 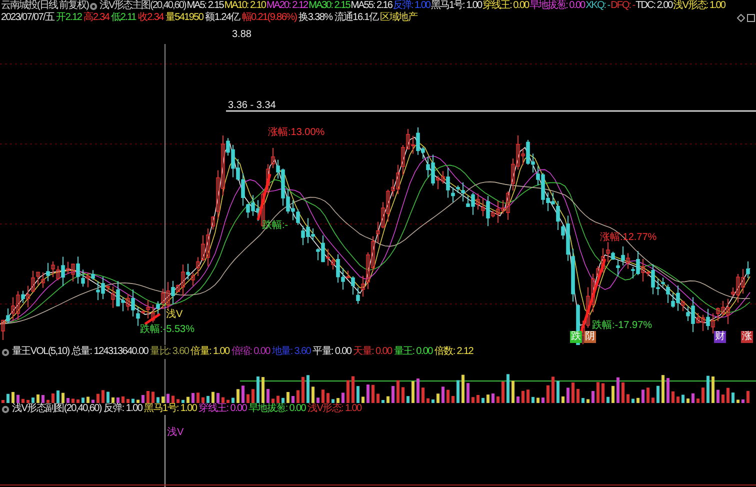 I want to click on indicator-value: MA5: 2.15, so click(x=205, y=6).